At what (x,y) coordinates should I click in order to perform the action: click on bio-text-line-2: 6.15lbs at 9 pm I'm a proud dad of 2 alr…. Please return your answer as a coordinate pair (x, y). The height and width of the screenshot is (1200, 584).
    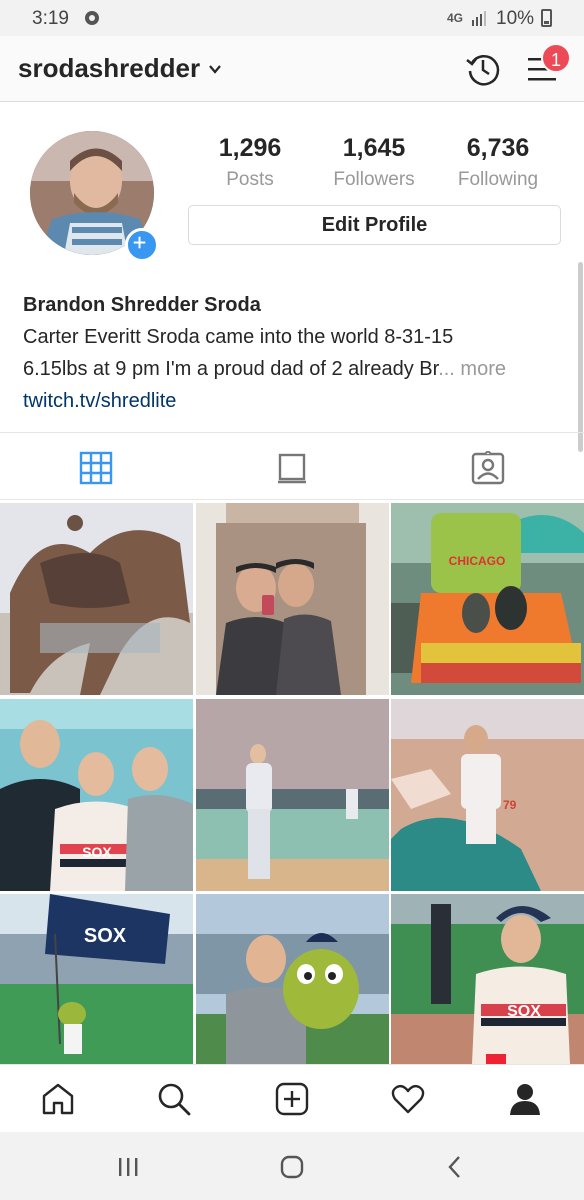
    Looking at the image, I should click on (293, 369).